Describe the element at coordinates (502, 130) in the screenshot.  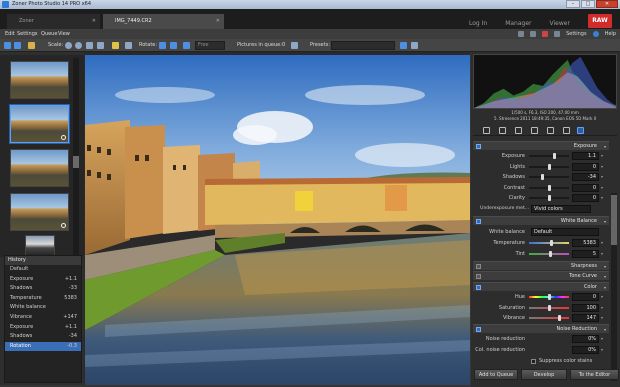
I see `crop-icon` at that location.